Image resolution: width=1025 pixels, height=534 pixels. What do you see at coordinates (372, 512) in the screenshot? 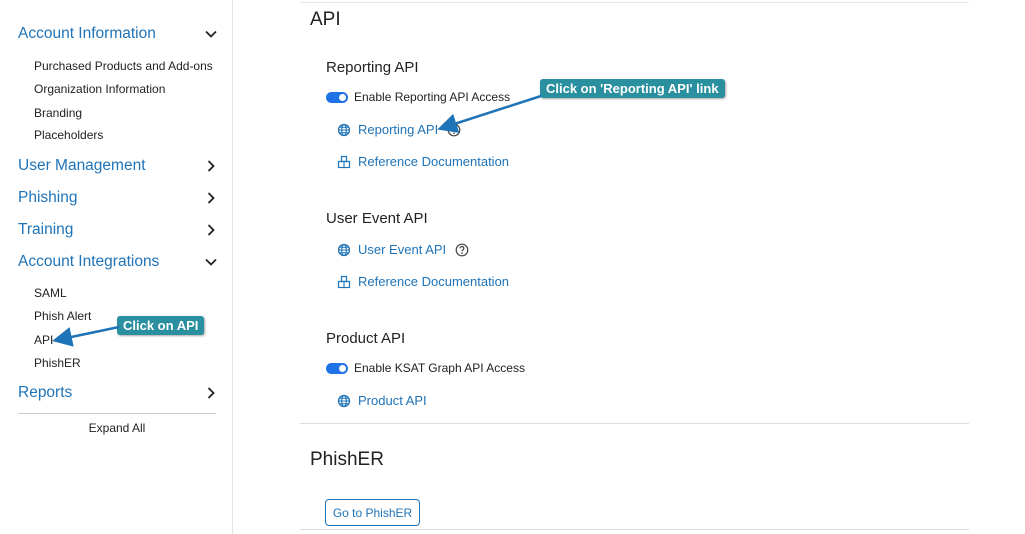
I see `go-to-phisher-button: Go to PhishER` at bounding box center [372, 512].